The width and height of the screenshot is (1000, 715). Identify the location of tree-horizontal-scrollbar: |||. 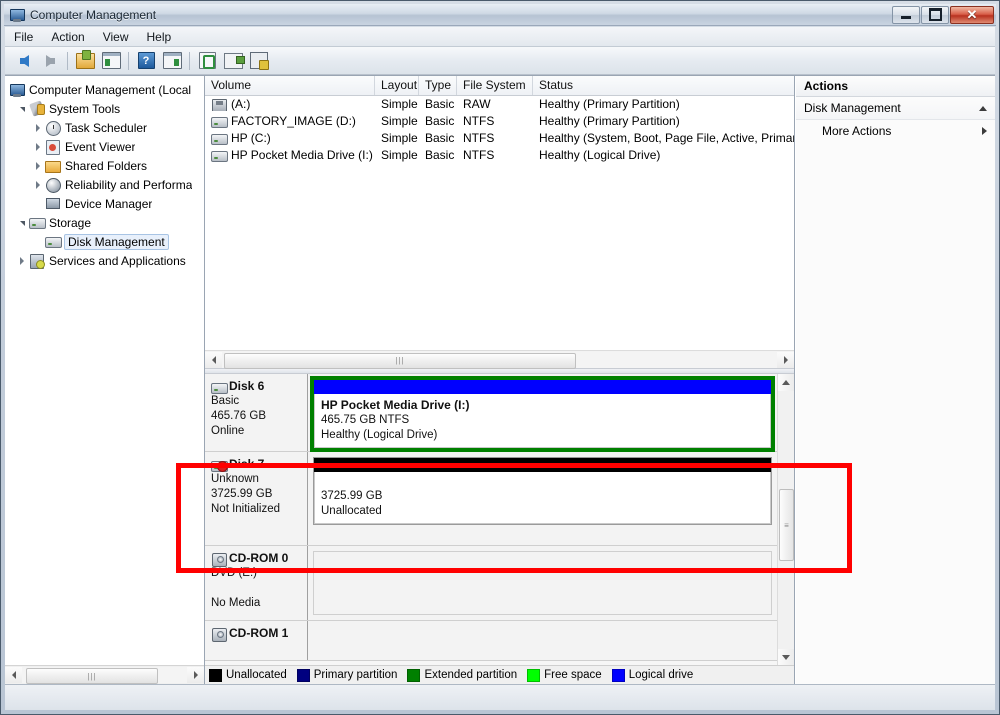
(104, 674).